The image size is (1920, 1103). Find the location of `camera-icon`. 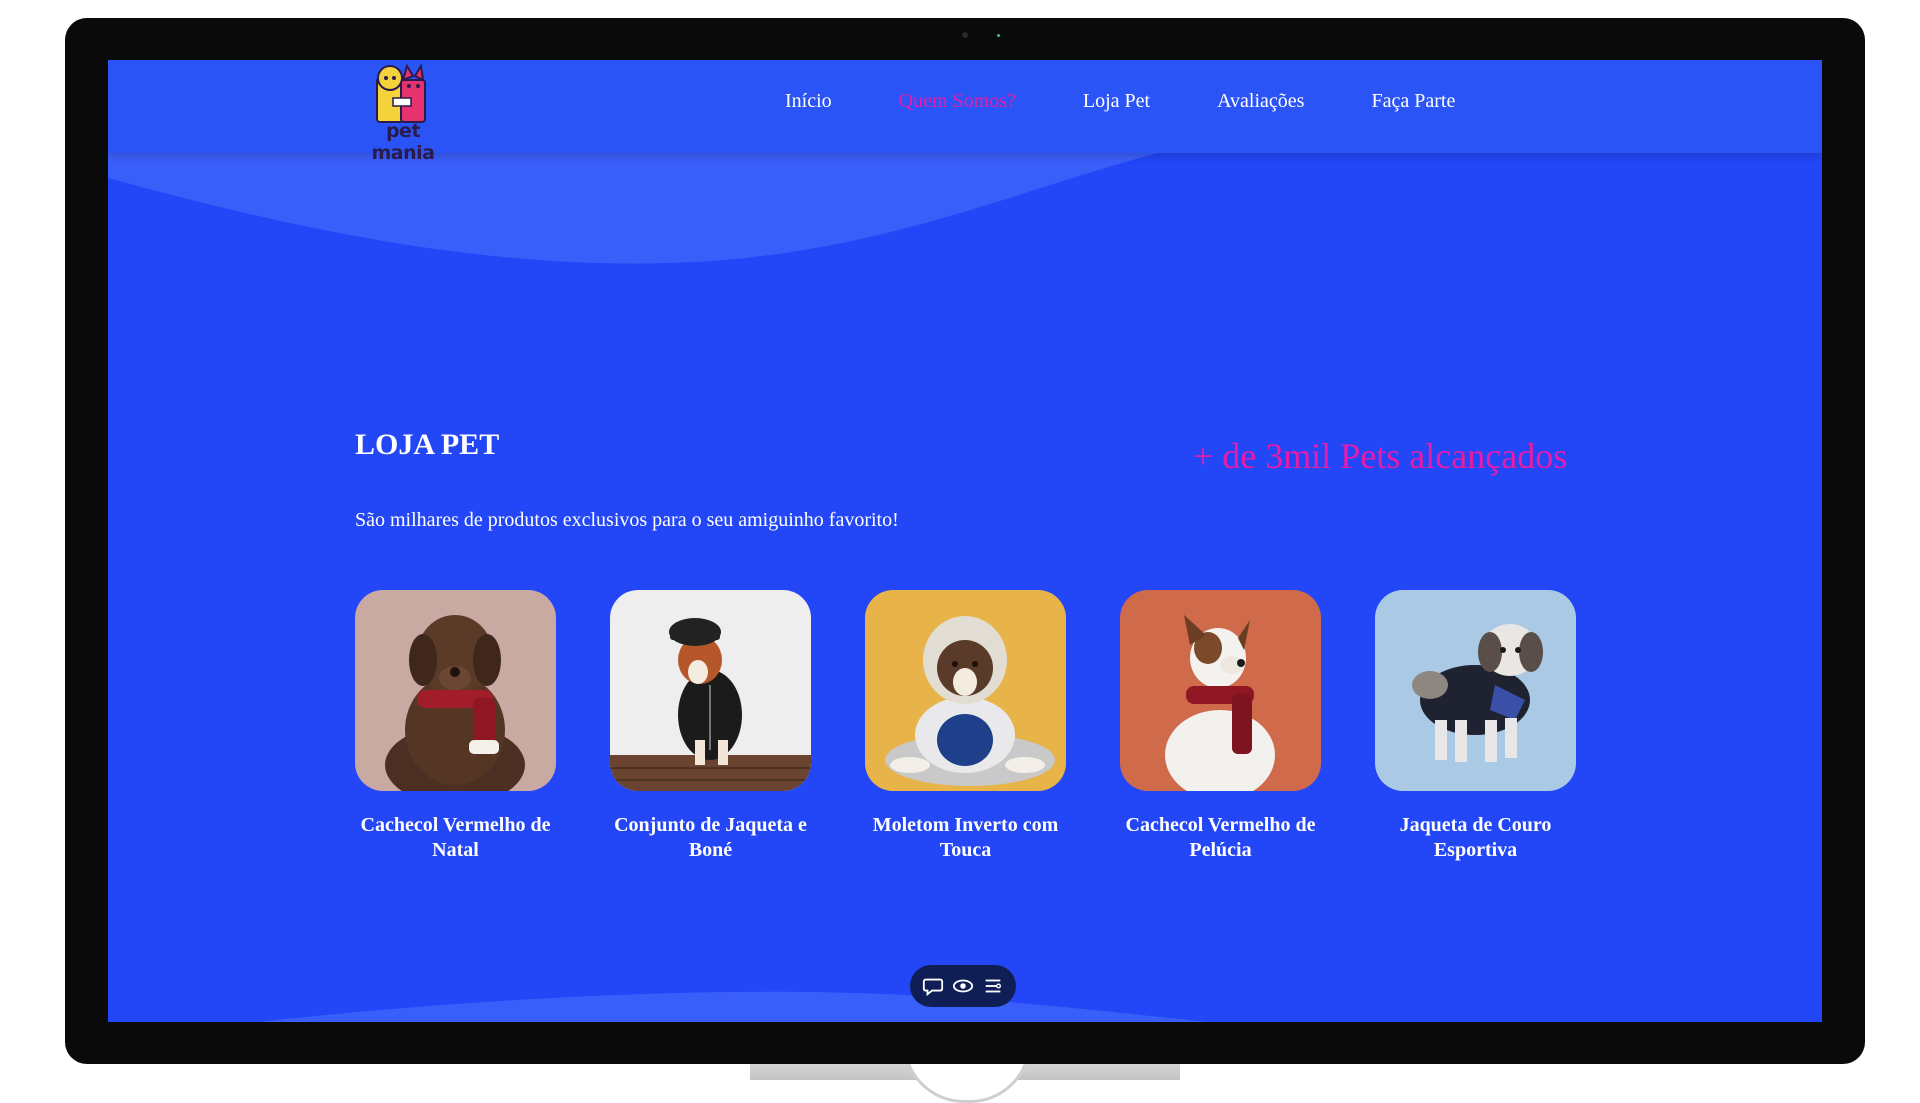

camera-icon is located at coordinates (965, 35).